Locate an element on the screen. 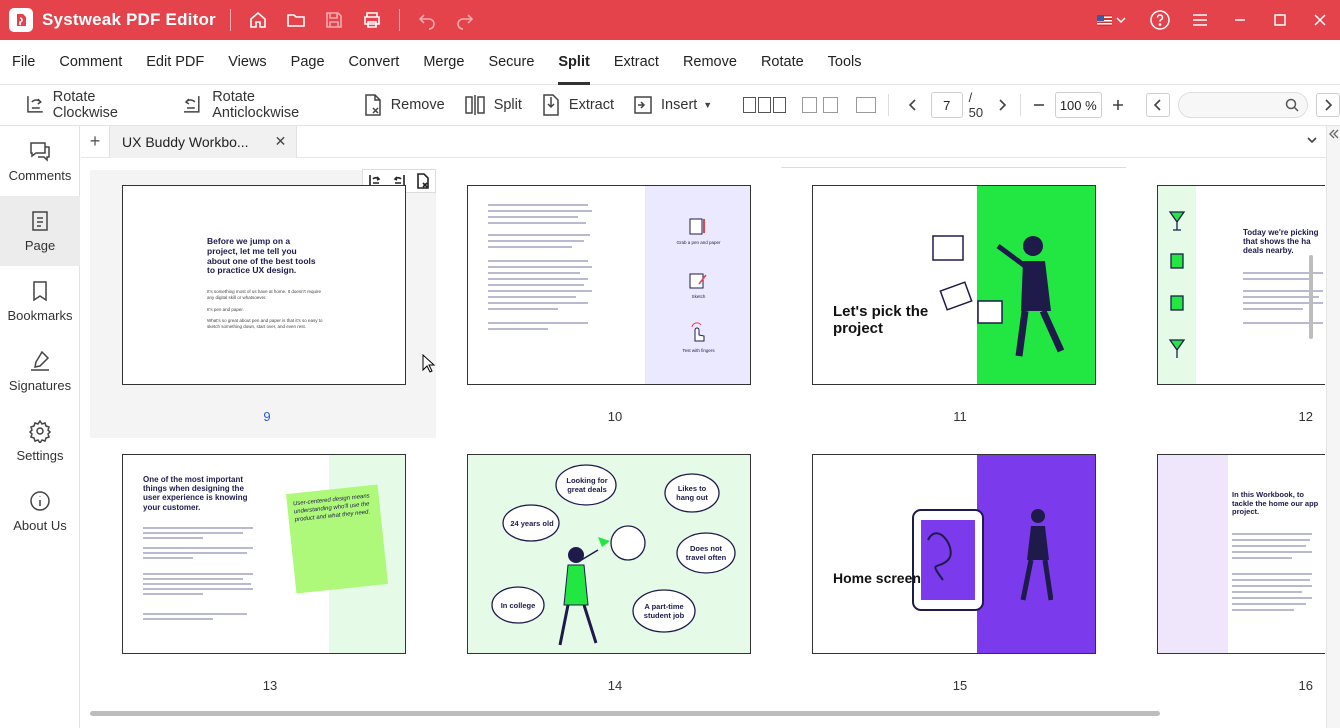 The image size is (1340, 728). redo-icon is located at coordinates (465, 20).